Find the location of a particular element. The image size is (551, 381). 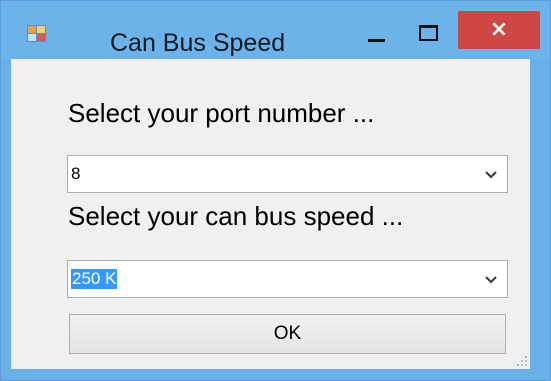

ok-button: OK is located at coordinates (287, 334).